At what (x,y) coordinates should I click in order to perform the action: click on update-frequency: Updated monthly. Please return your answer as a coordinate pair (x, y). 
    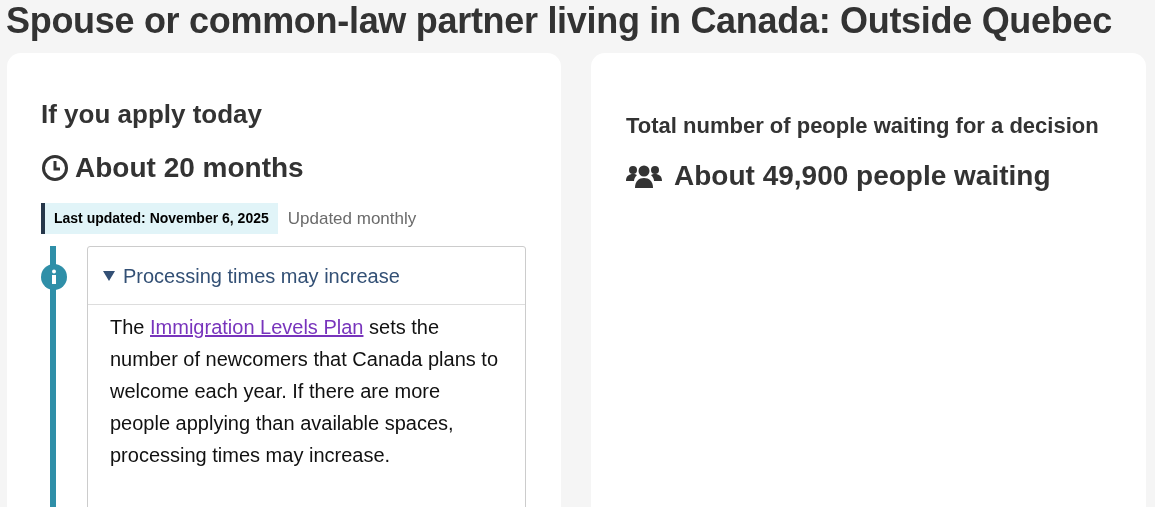
    Looking at the image, I should click on (352, 218).